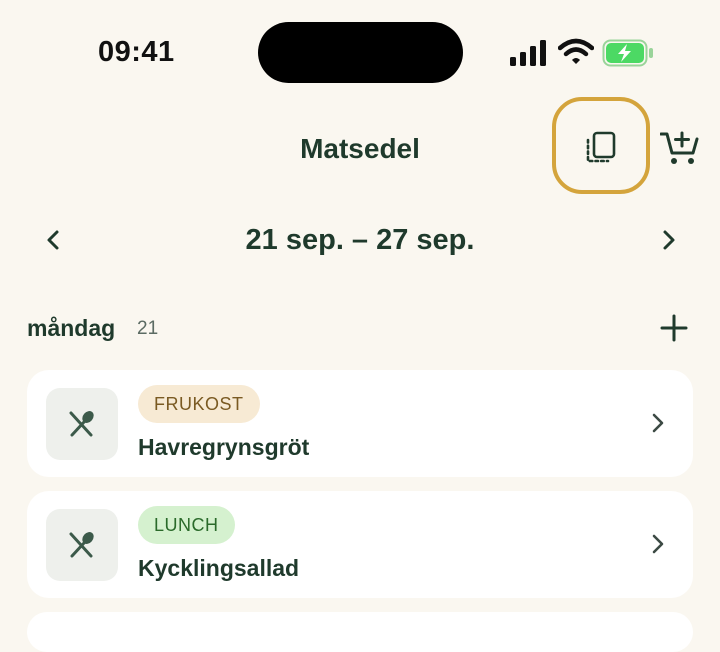 The width and height of the screenshot is (720, 652). What do you see at coordinates (136, 52) in the screenshot?
I see `status-time: 09:41` at bounding box center [136, 52].